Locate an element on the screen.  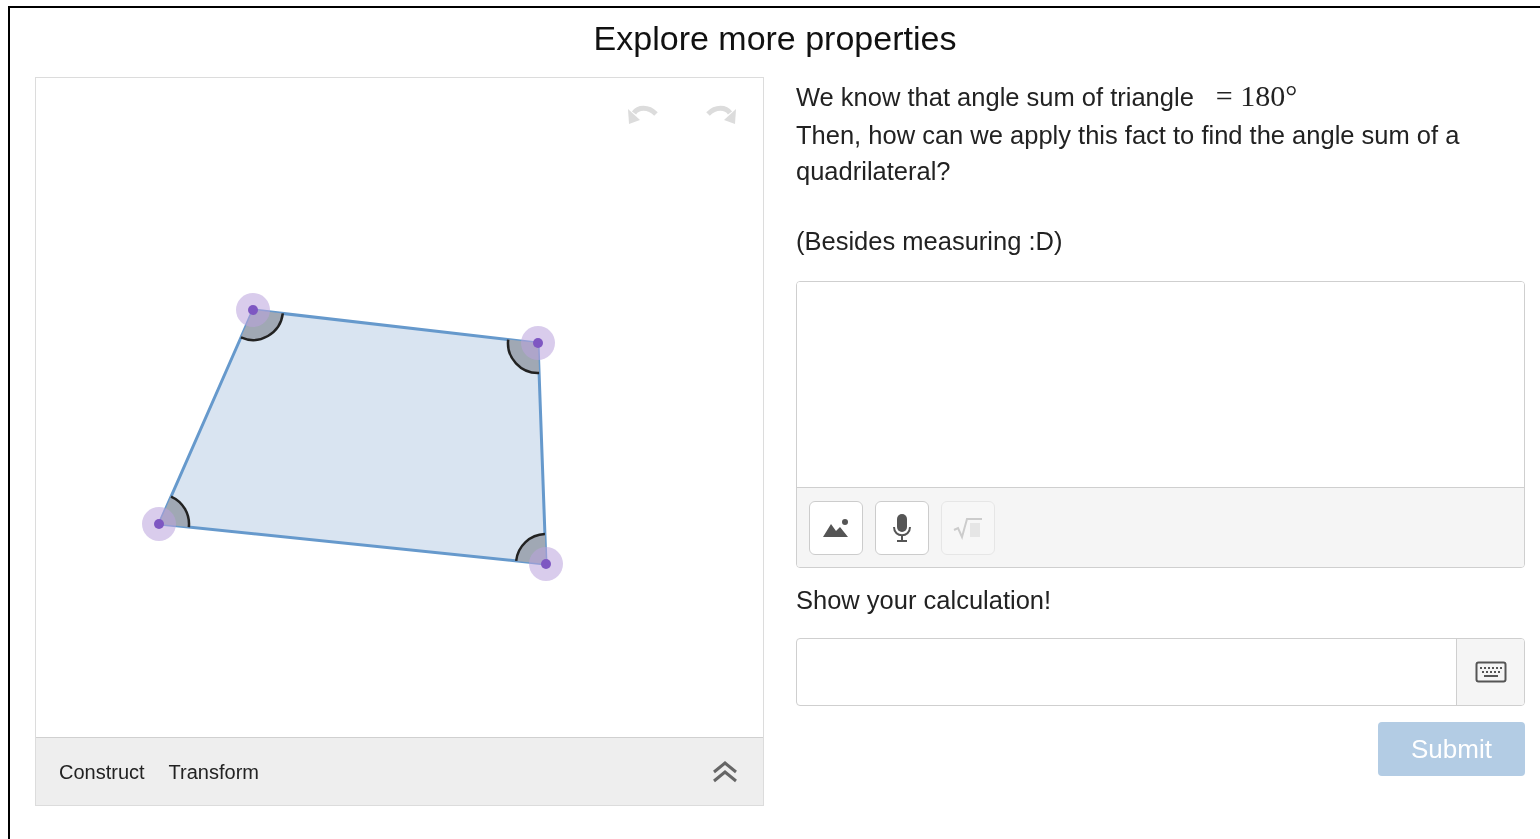
math-expression: = 180° is located at coordinates (1256, 96).